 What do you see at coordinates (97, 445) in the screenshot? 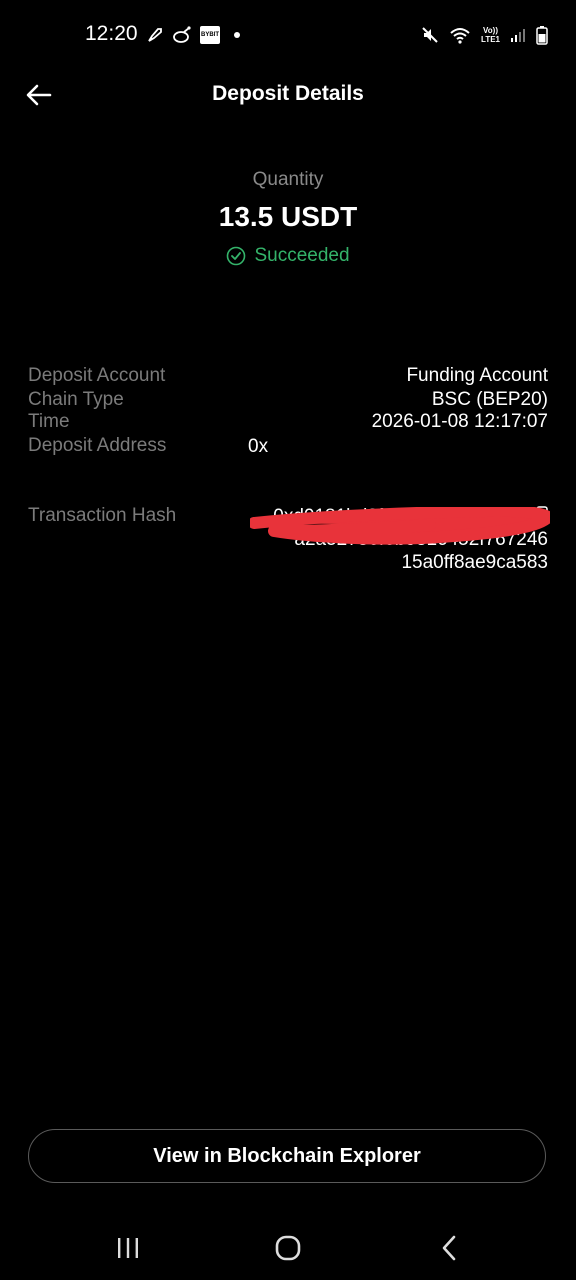
I see `deposit-address-label: Deposit Address` at bounding box center [97, 445].